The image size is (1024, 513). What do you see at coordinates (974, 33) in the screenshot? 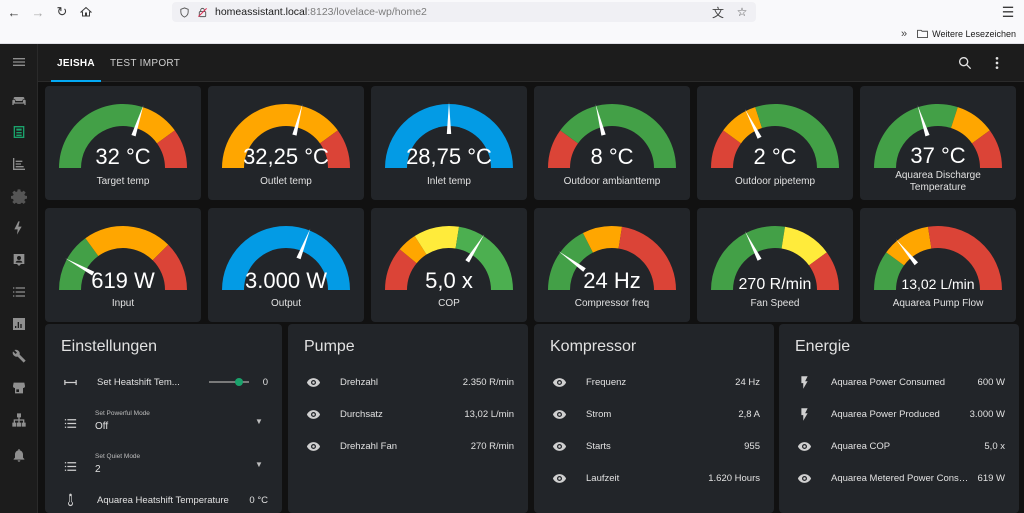
I see `other-bookmarks-label: Weitere Lesezeichen` at bounding box center [974, 33].